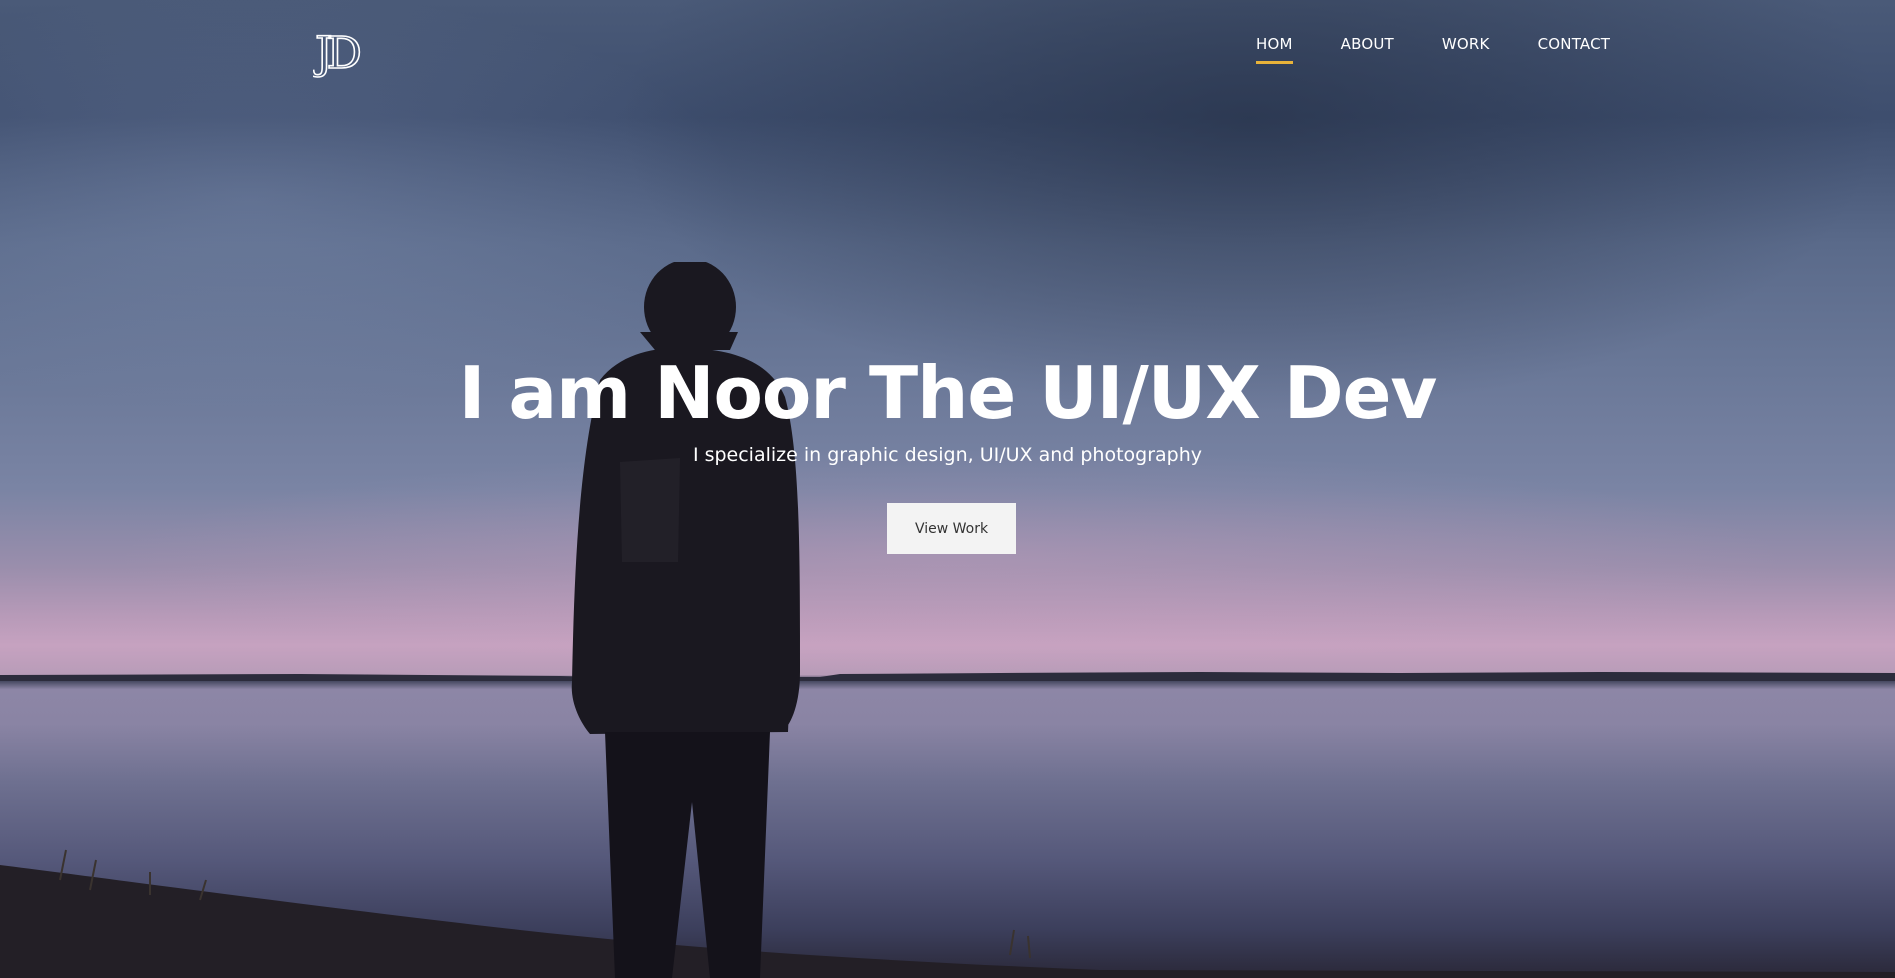 The height and width of the screenshot is (978, 1895). Describe the element at coordinates (1274, 49) in the screenshot. I see `nav-item-home: HOM` at that location.